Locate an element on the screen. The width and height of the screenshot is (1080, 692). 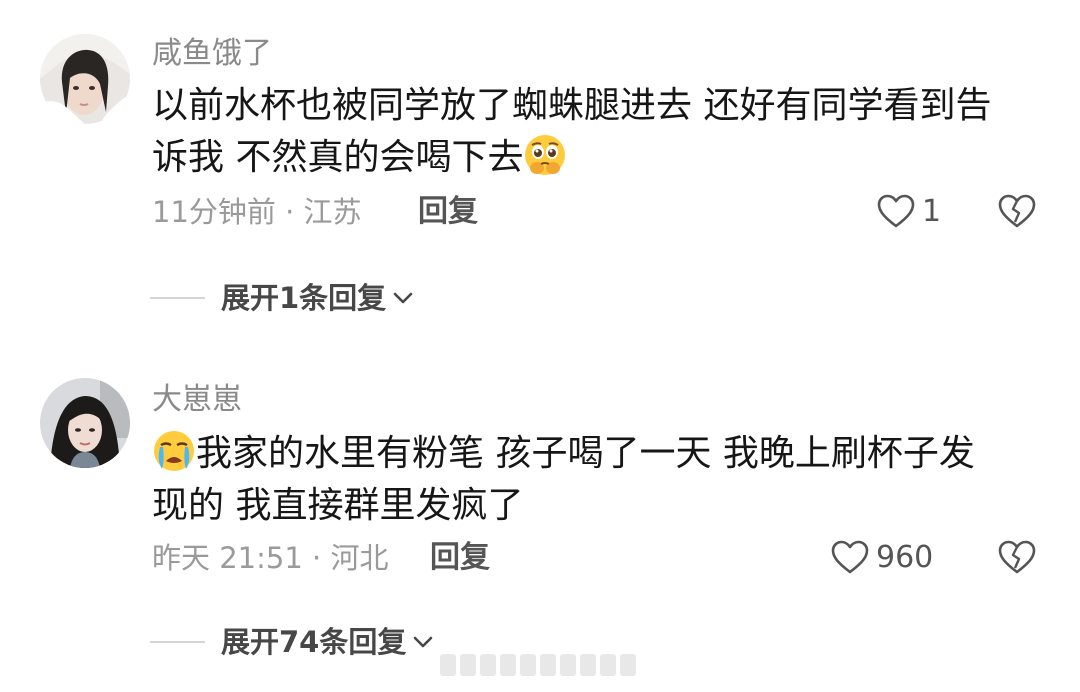
expand-replies-label: 展开74条回复 is located at coordinates (314, 642).